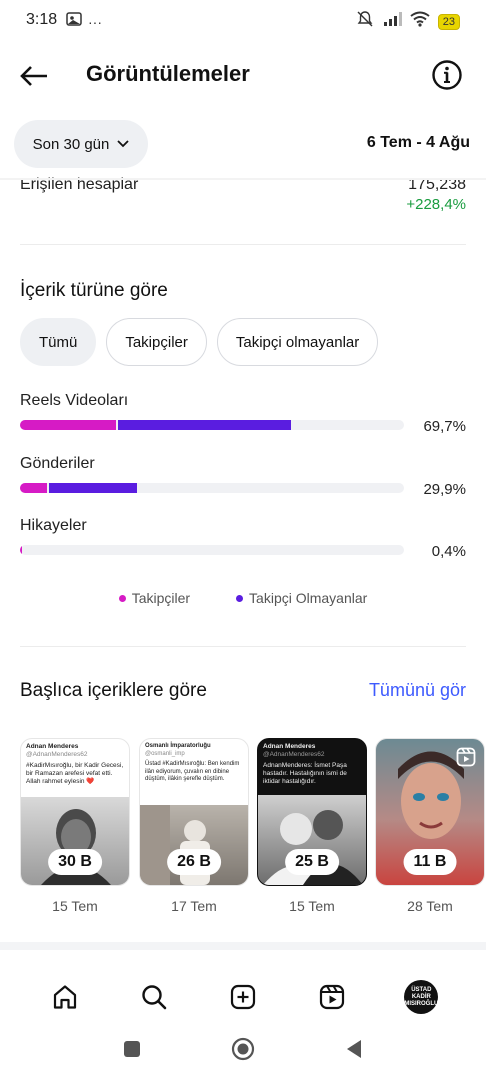 This screenshot has height=1080, width=486. What do you see at coordinates (53, 525) in the screenshot?
I see `bar-label: Hikayeler` at bounding box center [53, 525].